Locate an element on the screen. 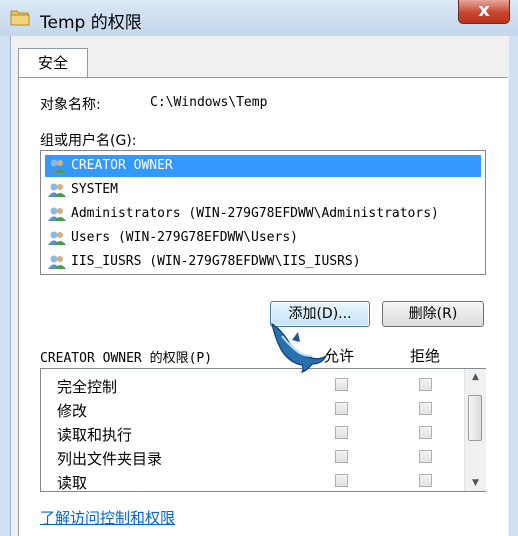 The width and height of the screenshot is (518, 536). user-name: IIS_IUSRS (WIN-279G78EFDWW\IIS_IUSRS) is located at coordinates (216, 261).